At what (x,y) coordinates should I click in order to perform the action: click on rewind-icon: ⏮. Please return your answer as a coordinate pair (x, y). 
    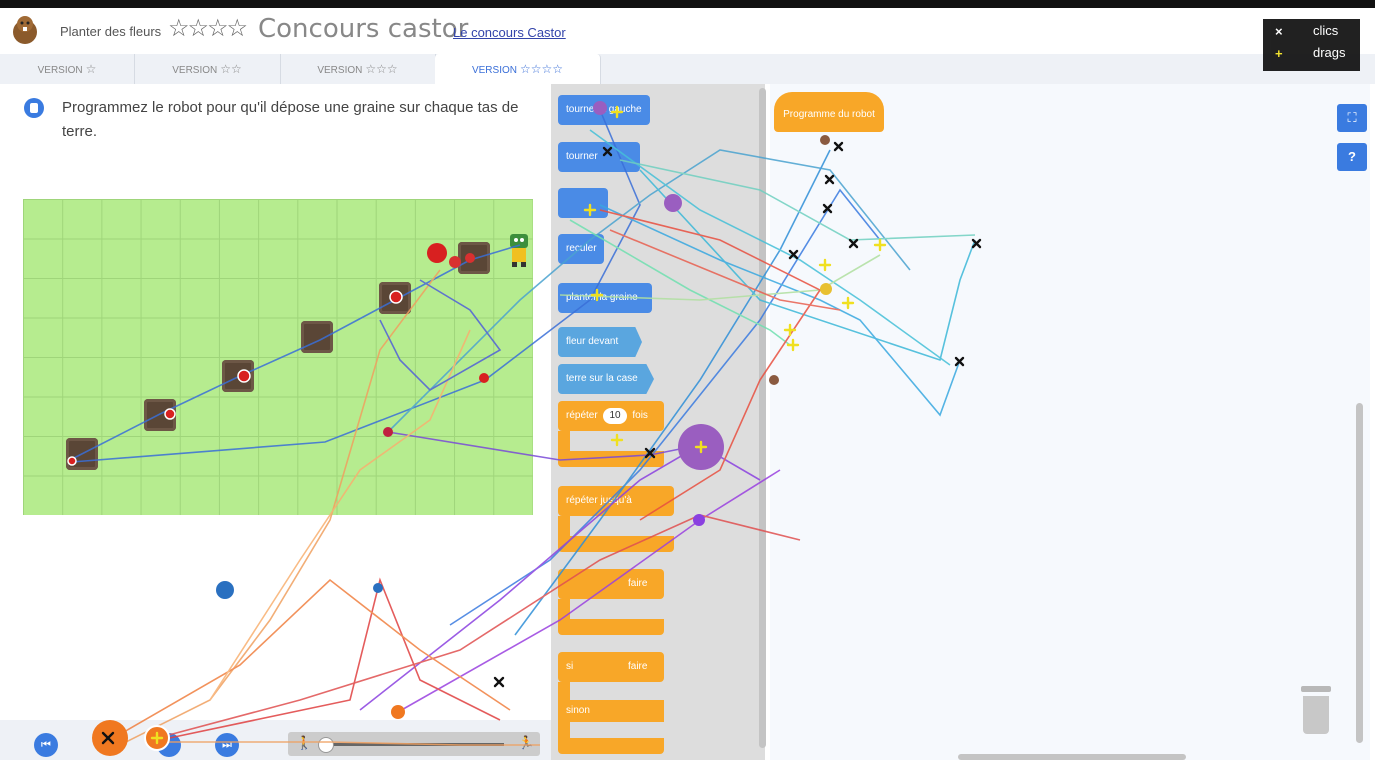
    Looking at the image, I should click on (46, 745).